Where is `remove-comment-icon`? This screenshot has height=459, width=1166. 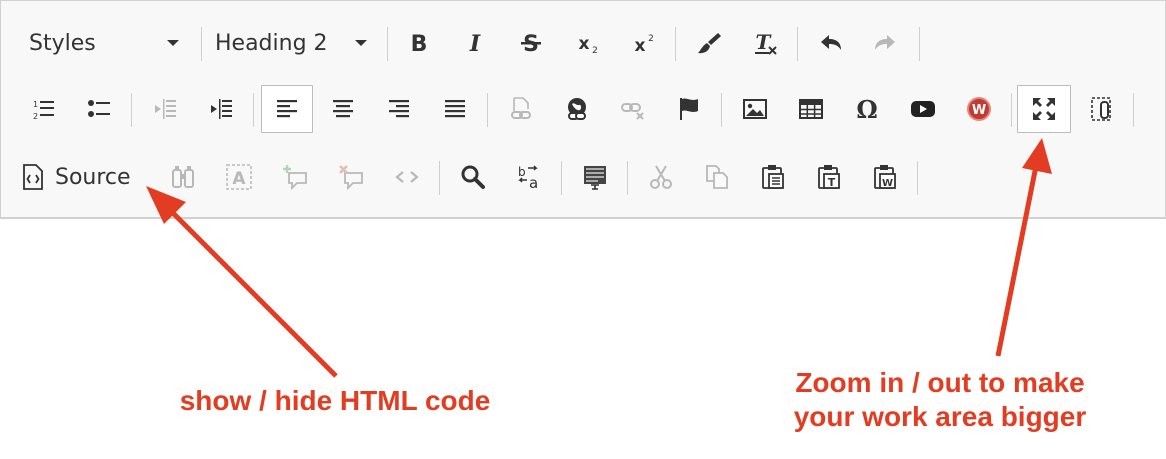 remove-comment-icon is located at coordinates (351, 177).